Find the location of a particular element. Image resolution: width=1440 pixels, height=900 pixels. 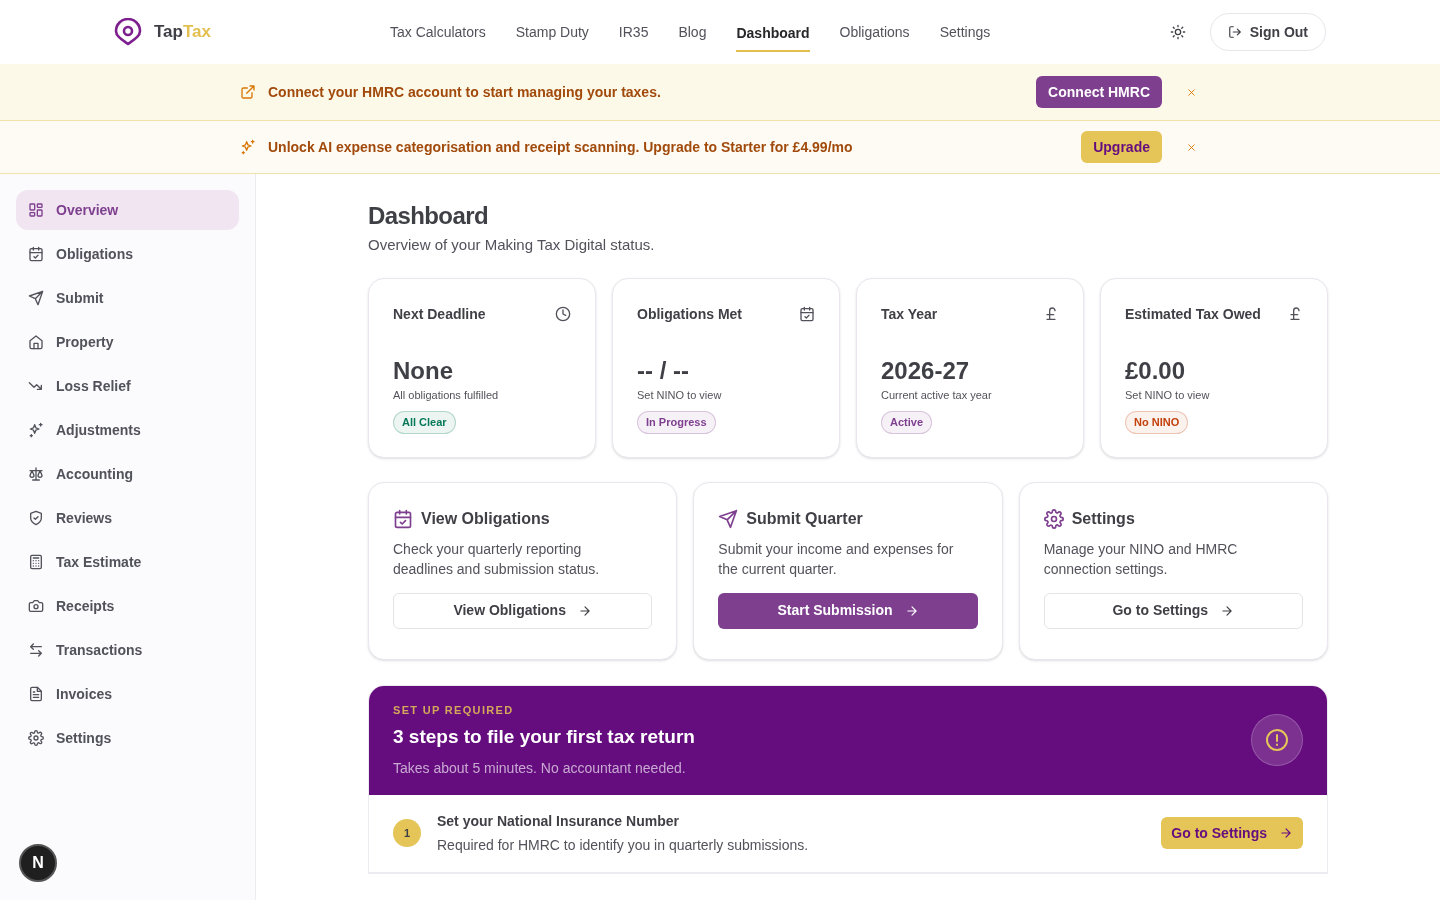

action-title: Submit Quarter is located at coordinates (804, 518).